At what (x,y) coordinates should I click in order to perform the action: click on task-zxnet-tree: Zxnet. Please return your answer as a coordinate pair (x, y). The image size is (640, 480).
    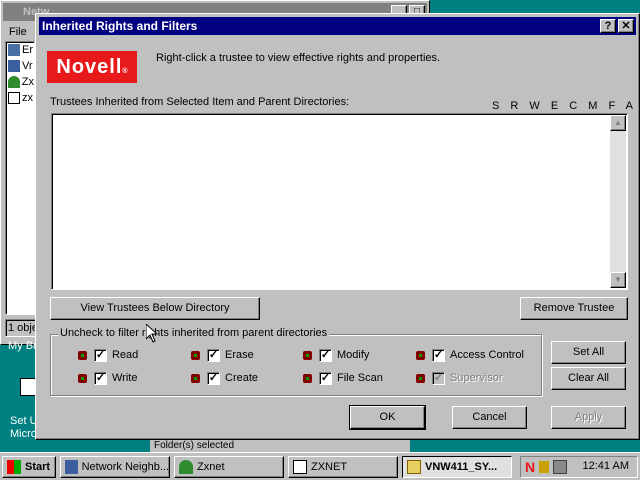
    Looking at the image, I should click on (229, 467).